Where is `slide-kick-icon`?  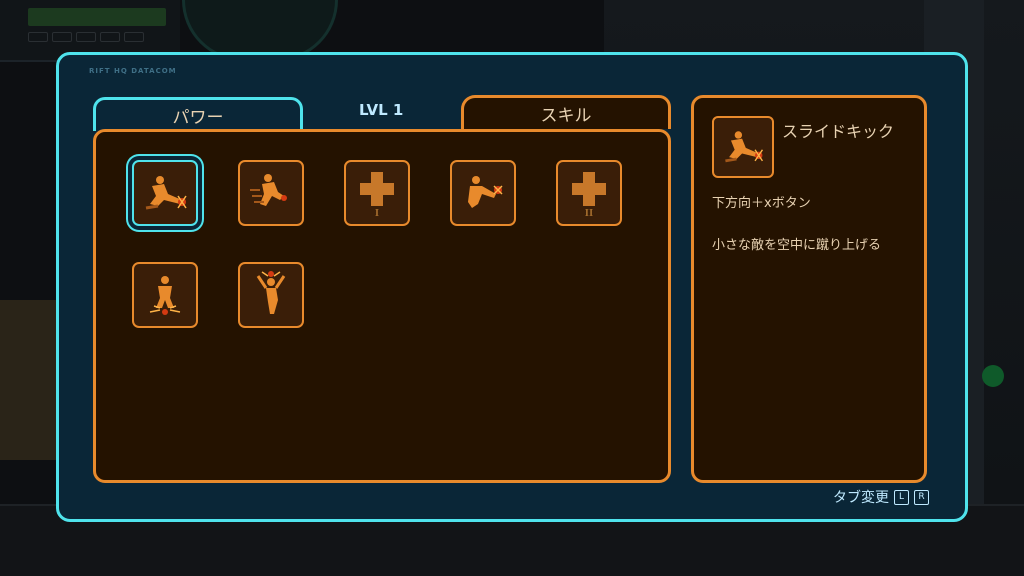 slide-kick-icon is located at coordinates (166, 193).